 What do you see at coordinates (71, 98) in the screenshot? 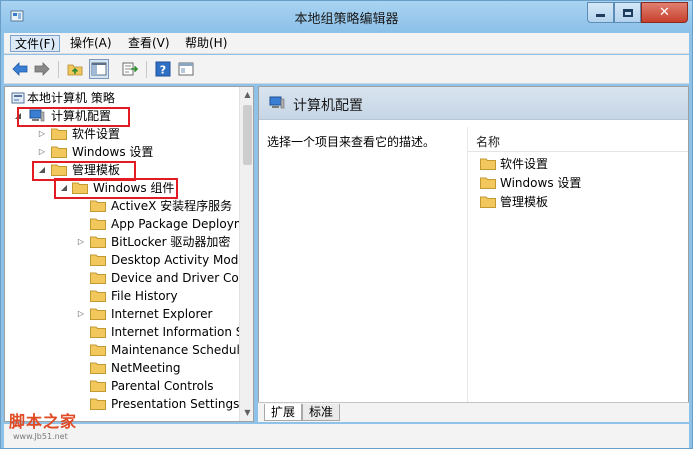
I see `tree-item-label: 本地计算机 策略` at bounding box center [71, 98].